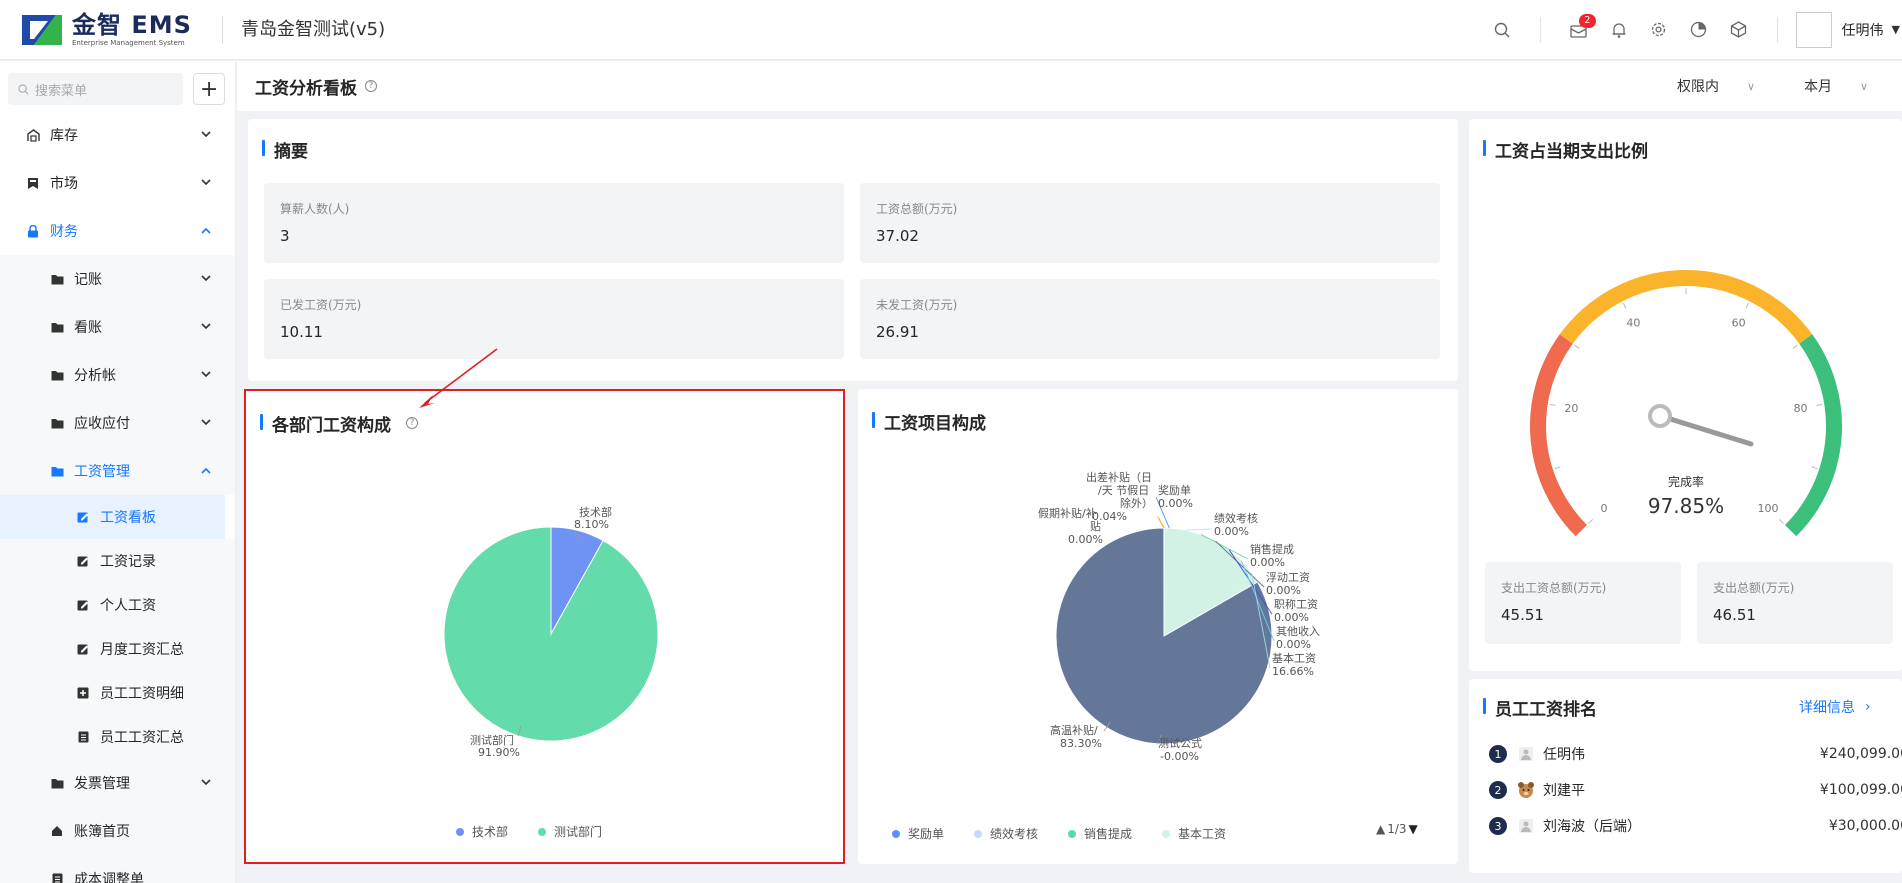 This screenshot has width=1902, height=883. Describe the element at coordinates (1896, 29) in the screenshot. I see `caret-down-icon: ▼` at that location.